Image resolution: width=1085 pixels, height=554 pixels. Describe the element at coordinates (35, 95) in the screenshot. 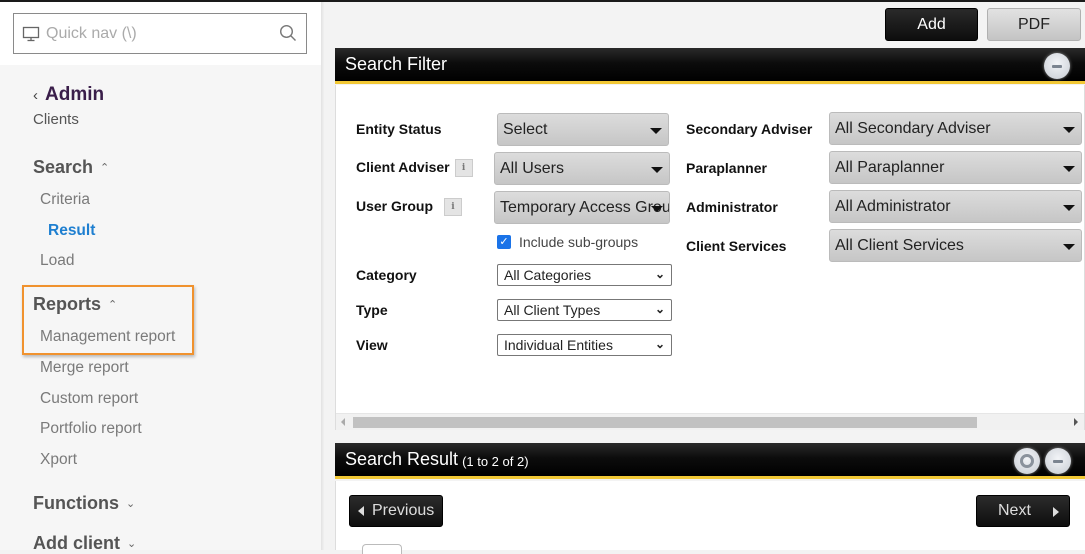

I see `chevron-left-icon: ‹` at that location.